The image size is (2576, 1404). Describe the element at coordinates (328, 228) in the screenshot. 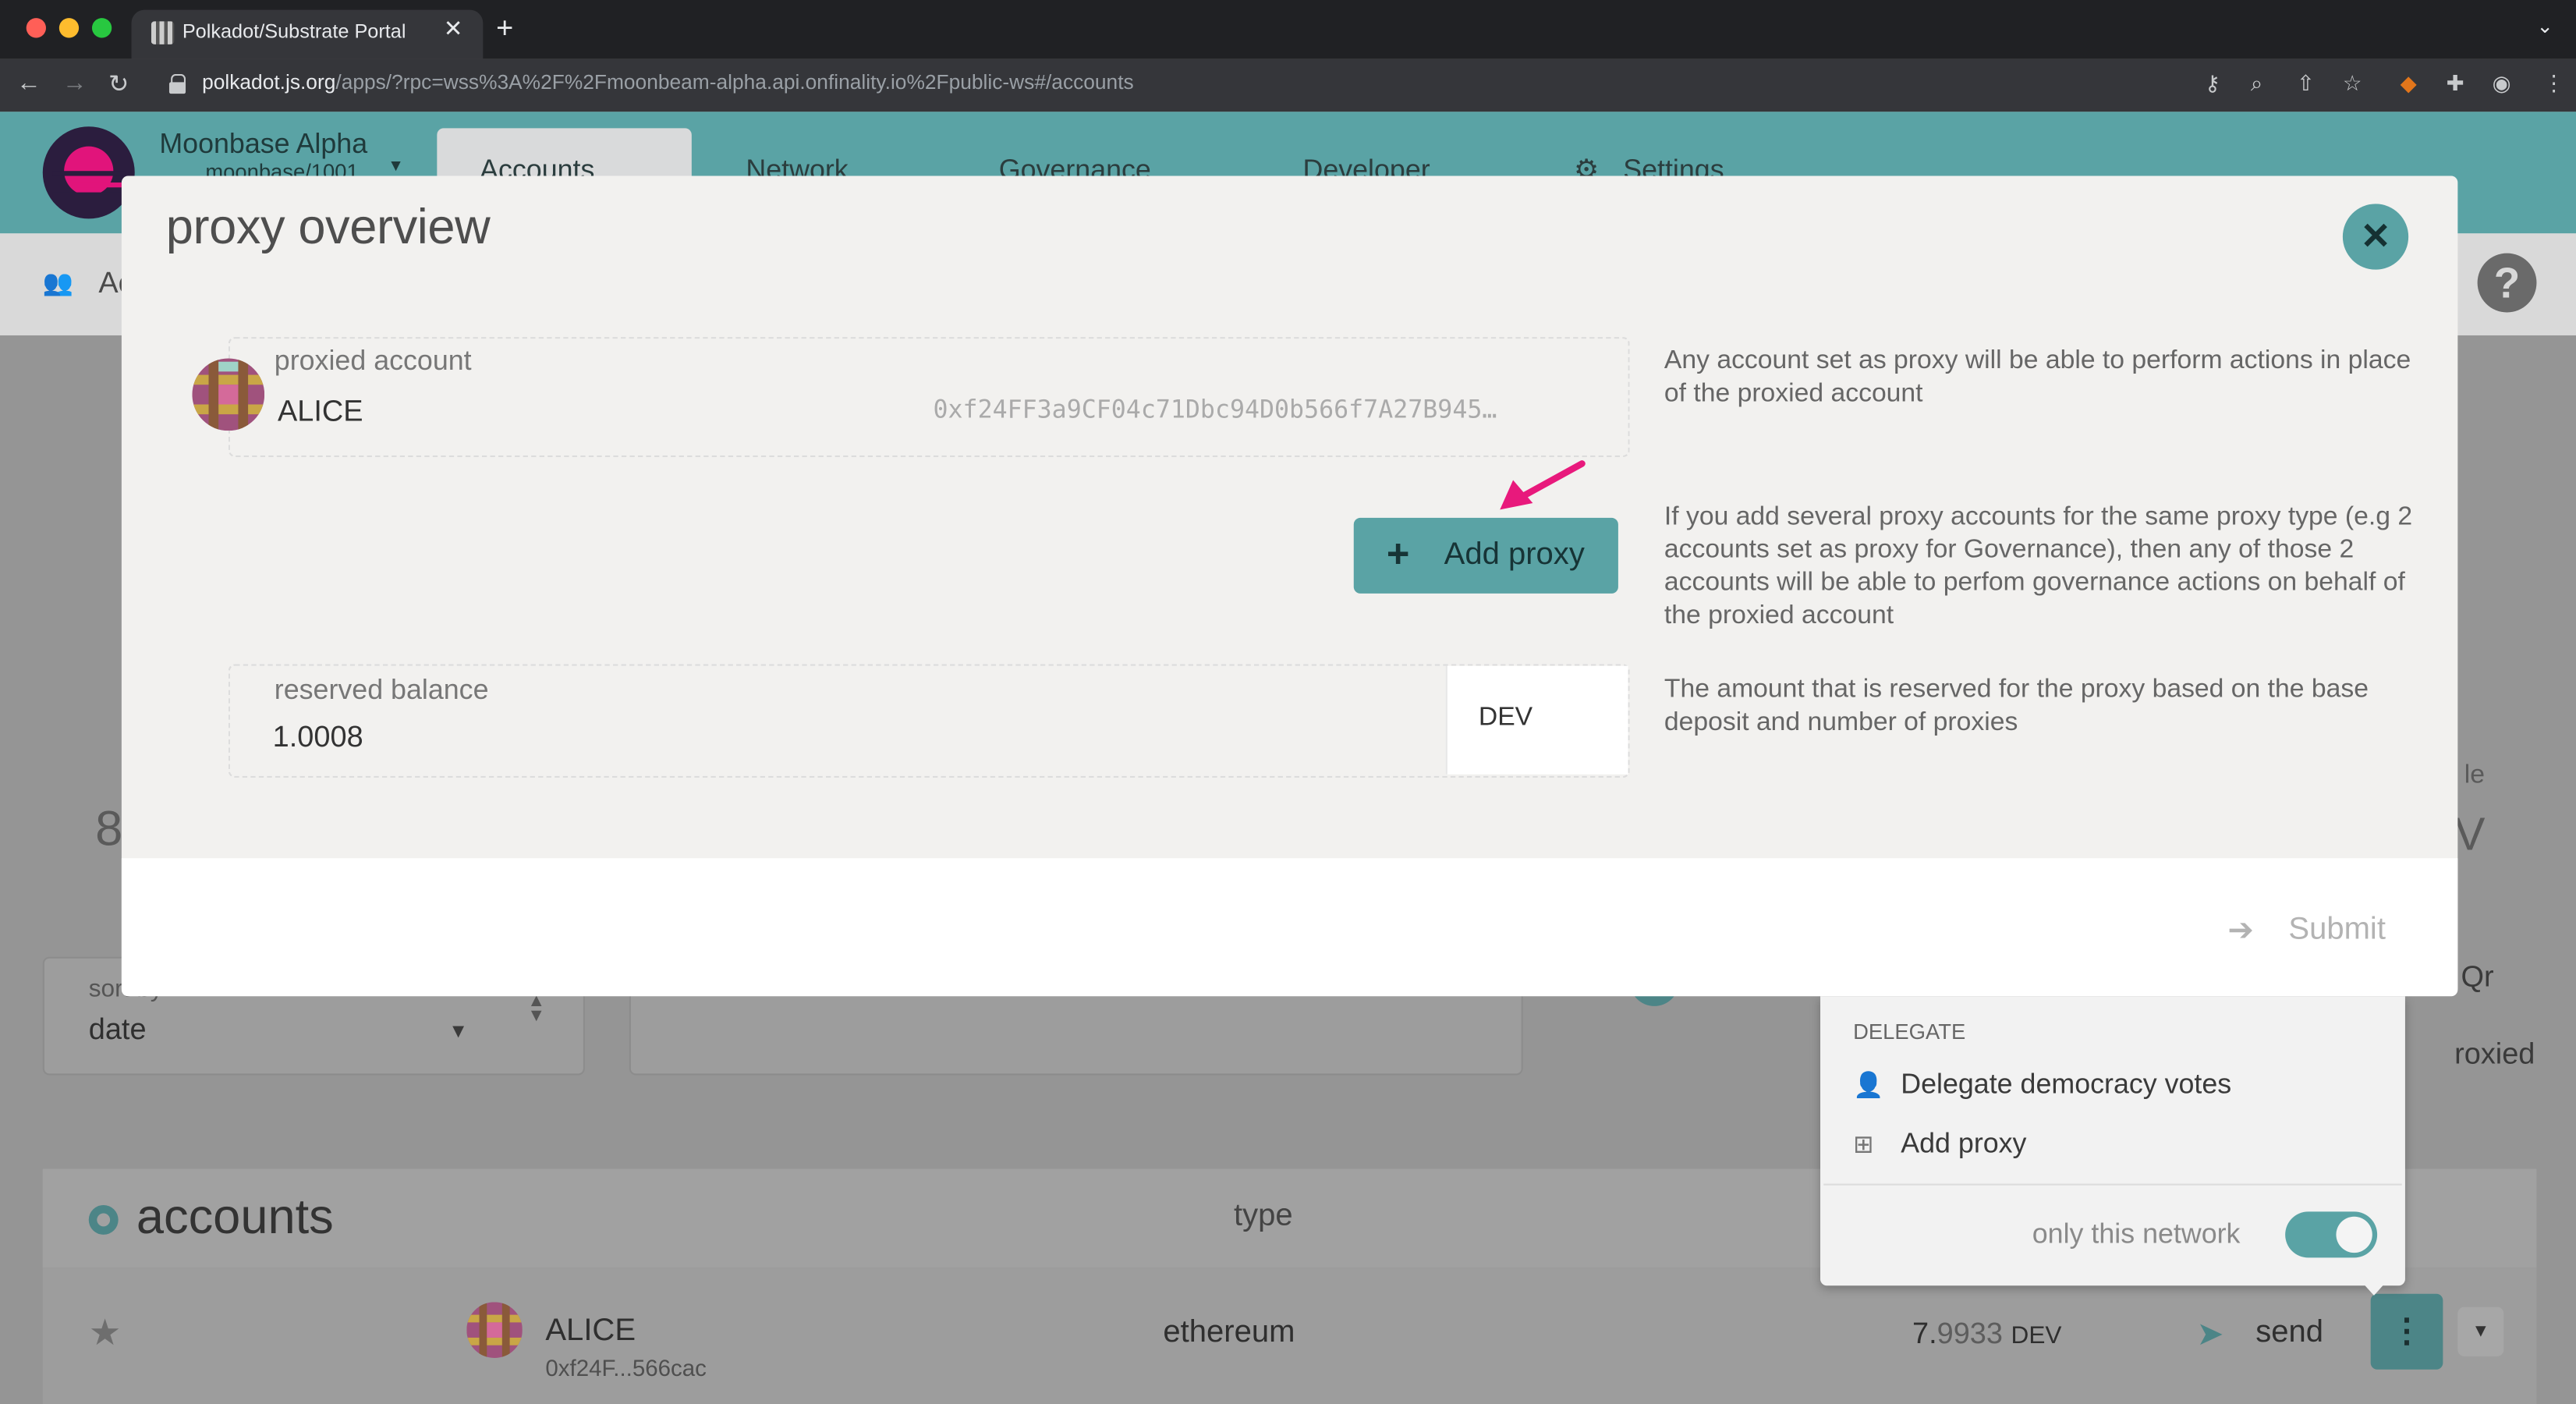

I see `modal-title: proxy overview` at that location.